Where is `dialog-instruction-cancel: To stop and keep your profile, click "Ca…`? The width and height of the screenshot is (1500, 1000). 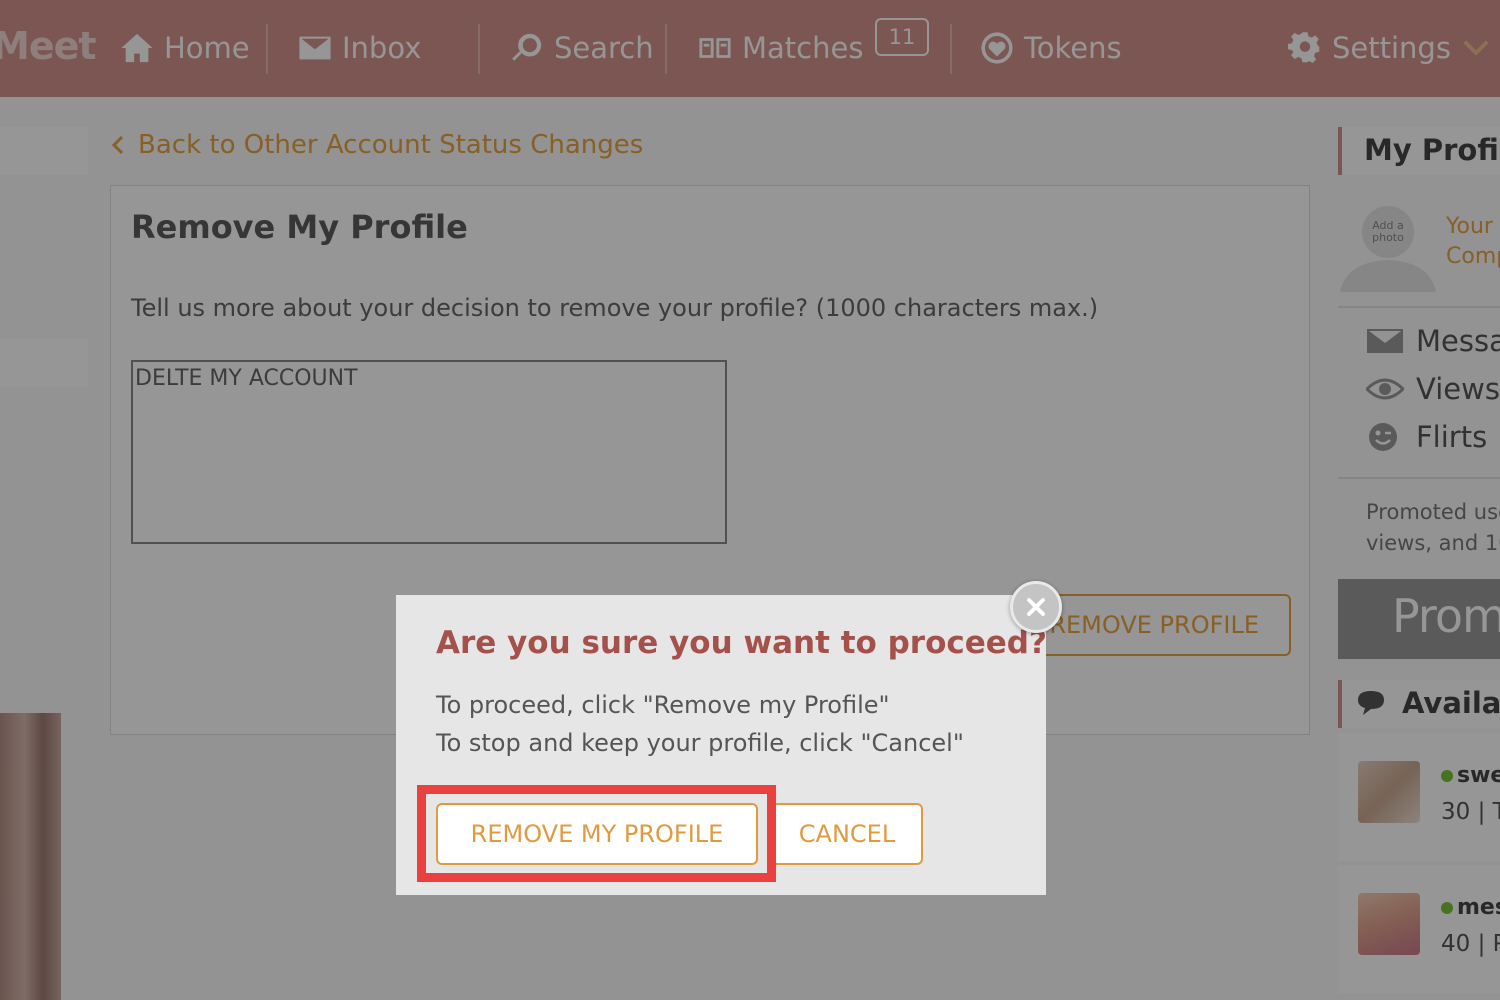 dialog-instruction-cancel: To stop and keep your profile, click "Ca… is located at coordinates (700, 743).